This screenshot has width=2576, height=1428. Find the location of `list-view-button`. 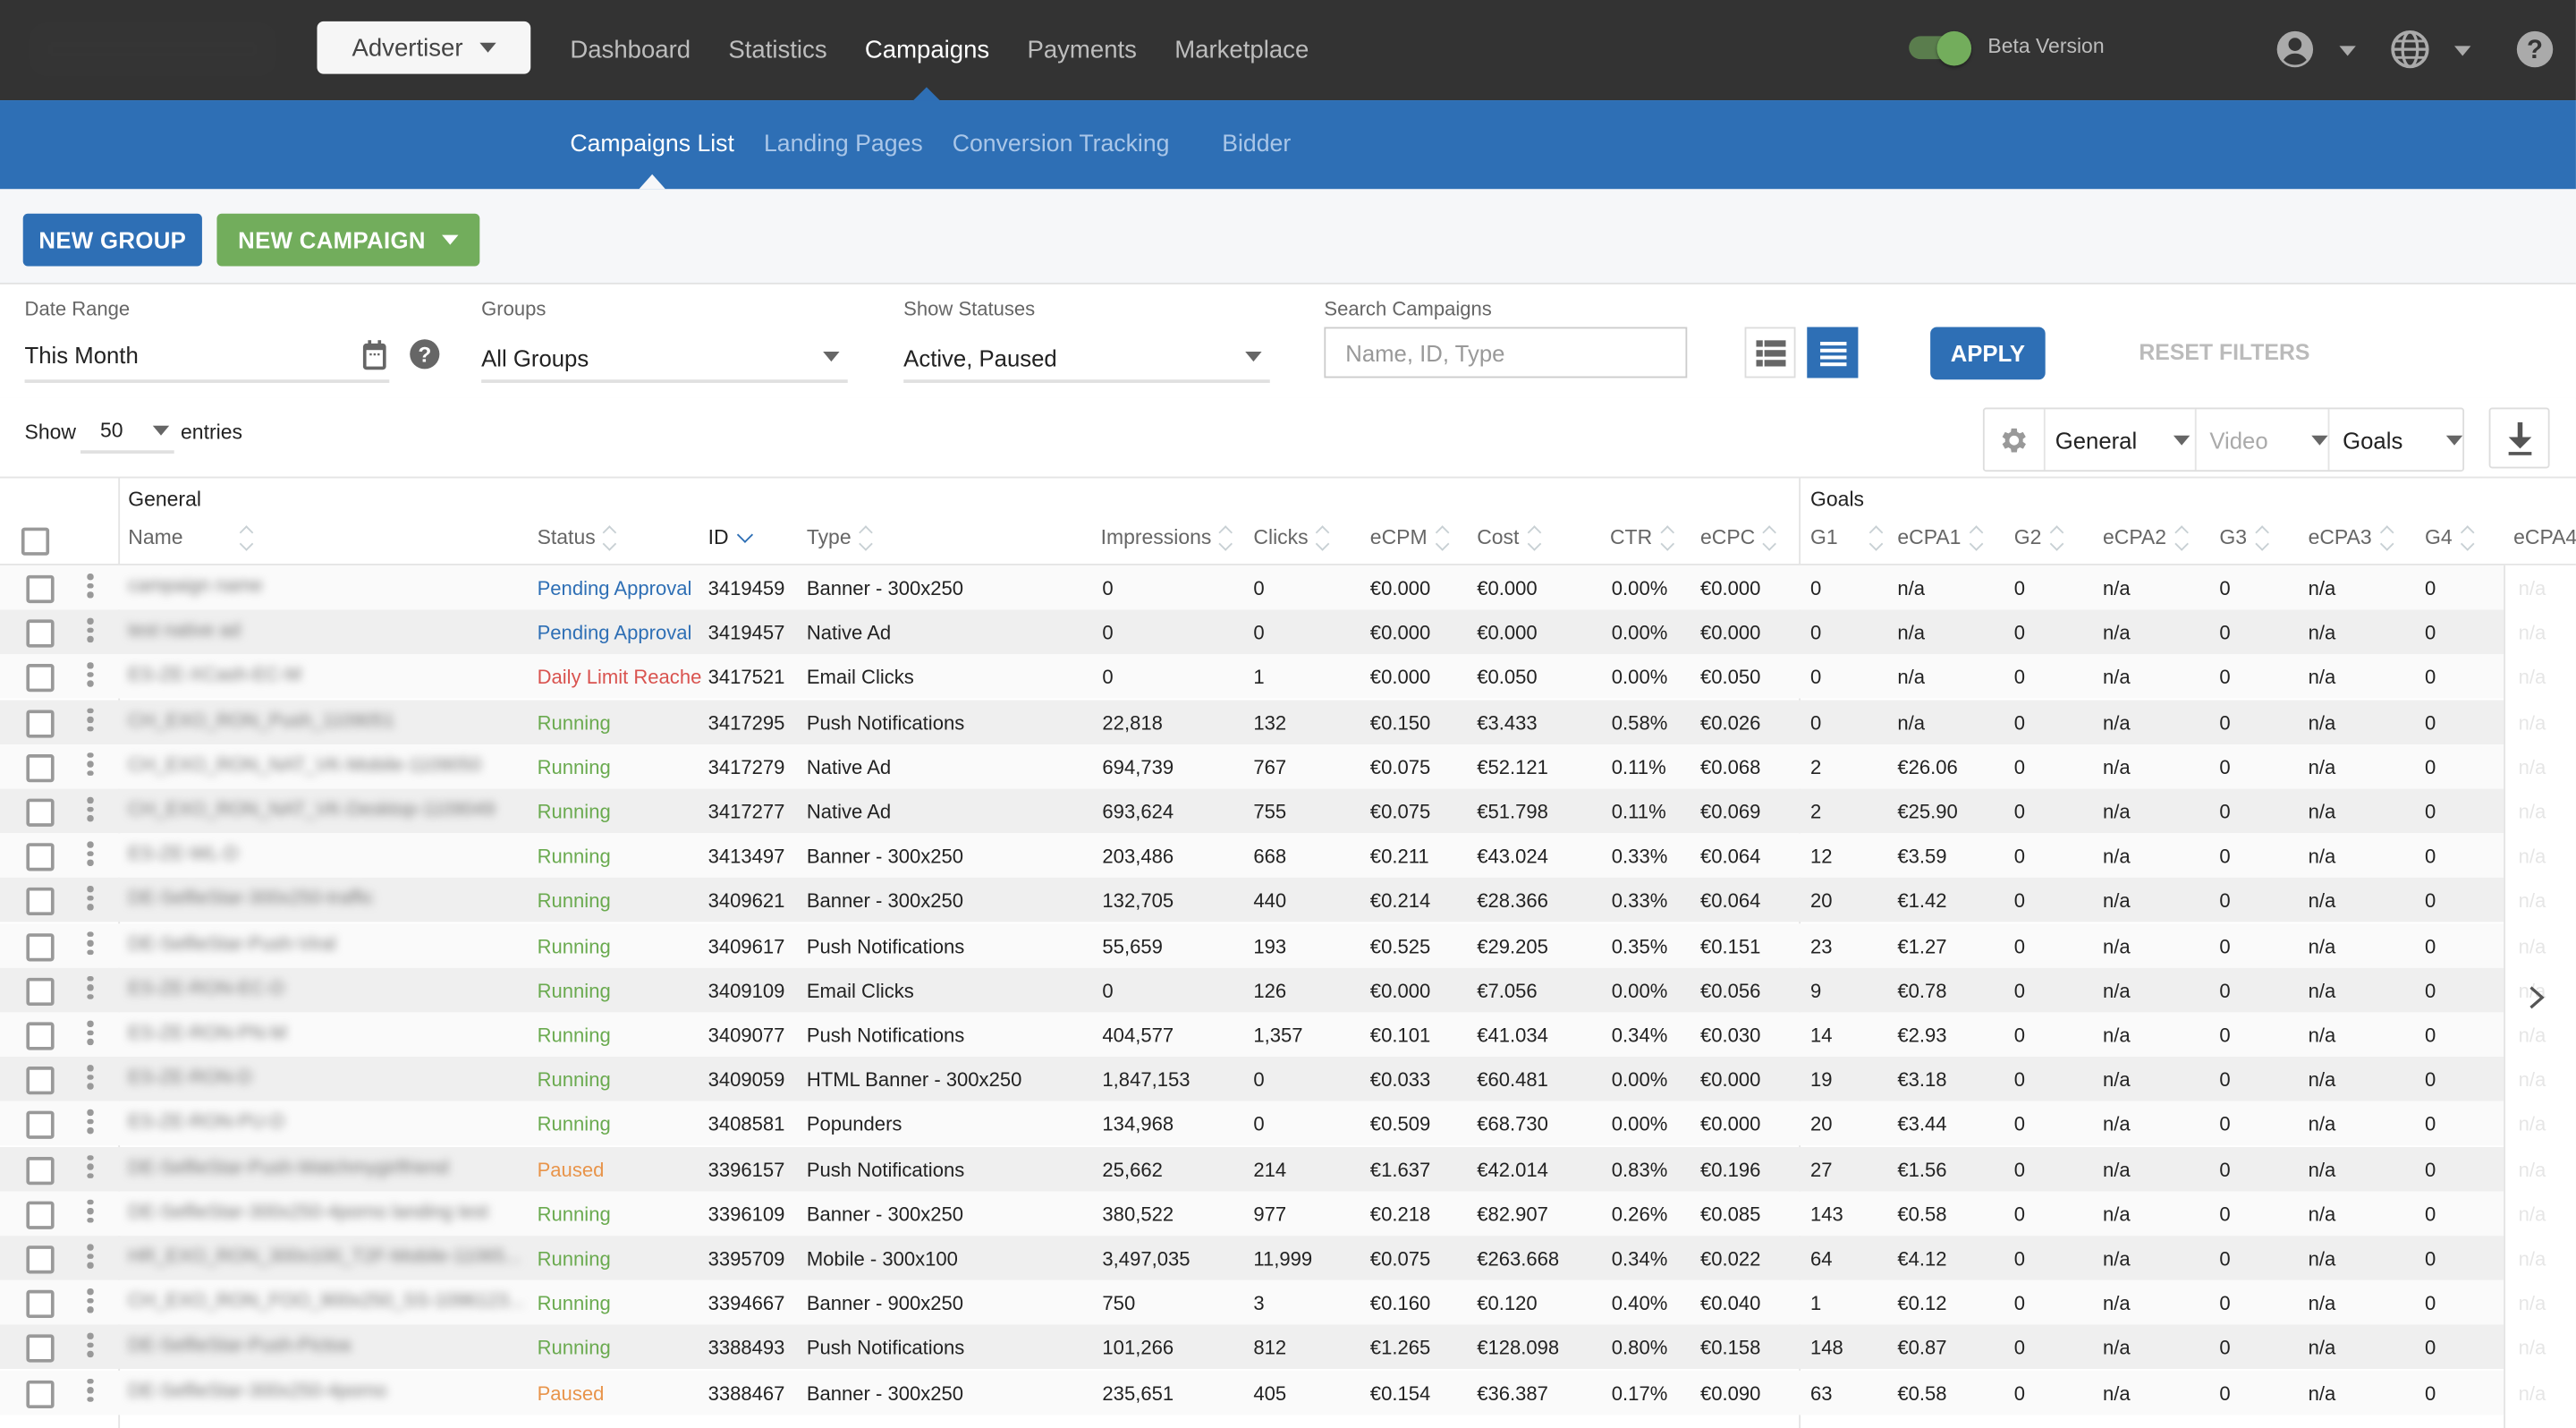

list-view-button is located at coordinates (1833, 352).